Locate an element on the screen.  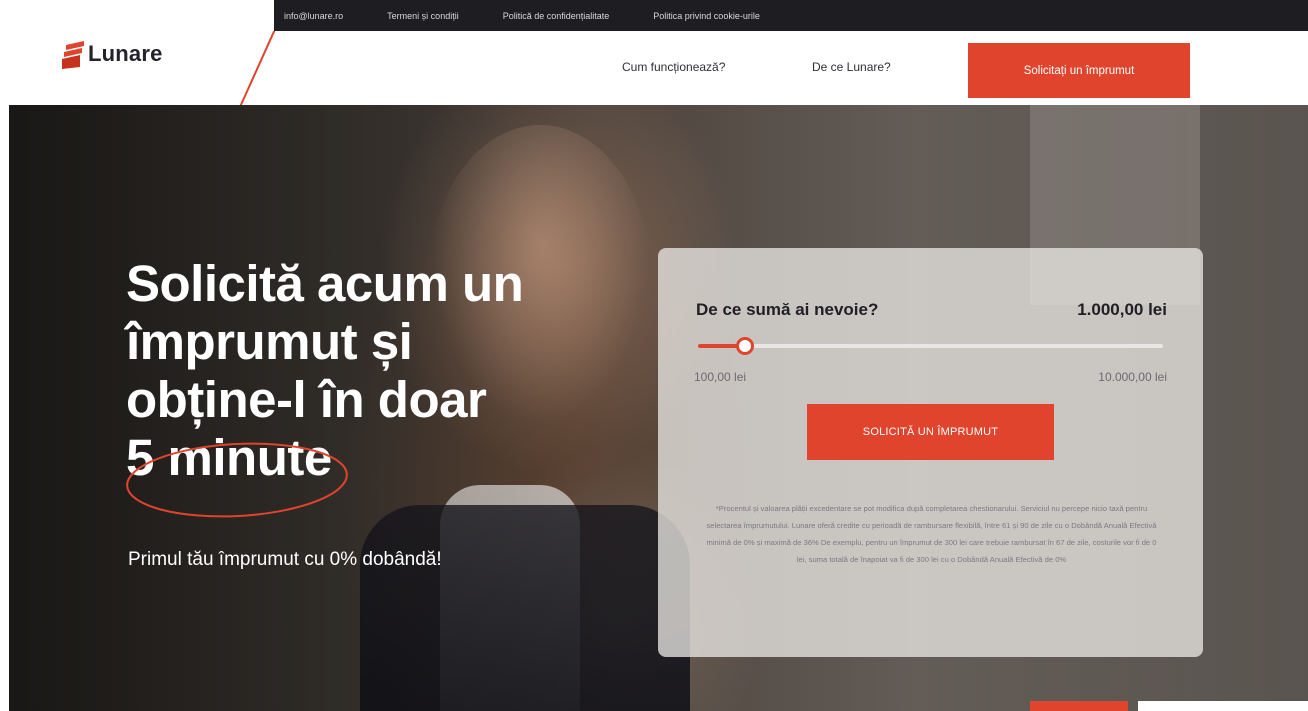
header-slash-decoration is located at coordinates (257, 69).